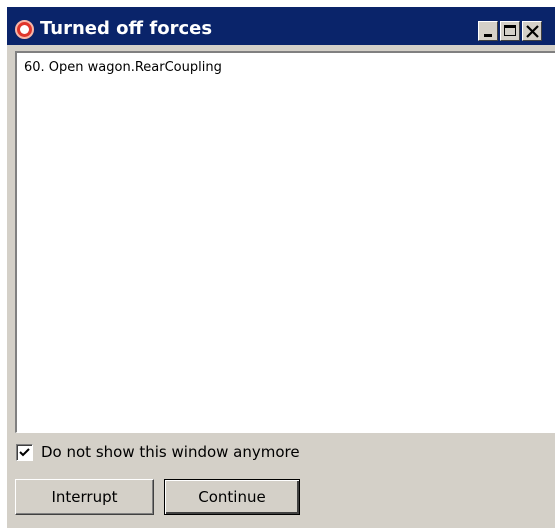  I want to click on close-icon, so click(532, 31).